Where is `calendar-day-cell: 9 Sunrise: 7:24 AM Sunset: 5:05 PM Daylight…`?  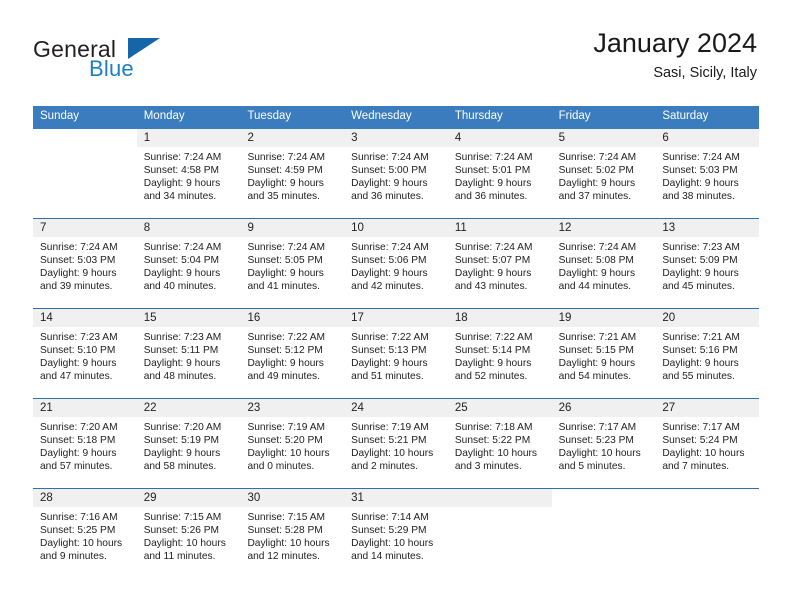
calendar-day-cell: 9 Sunrise: 7:24 AM Sunset: 5:05 PM Daylight… is located at coordinates (292, 263).